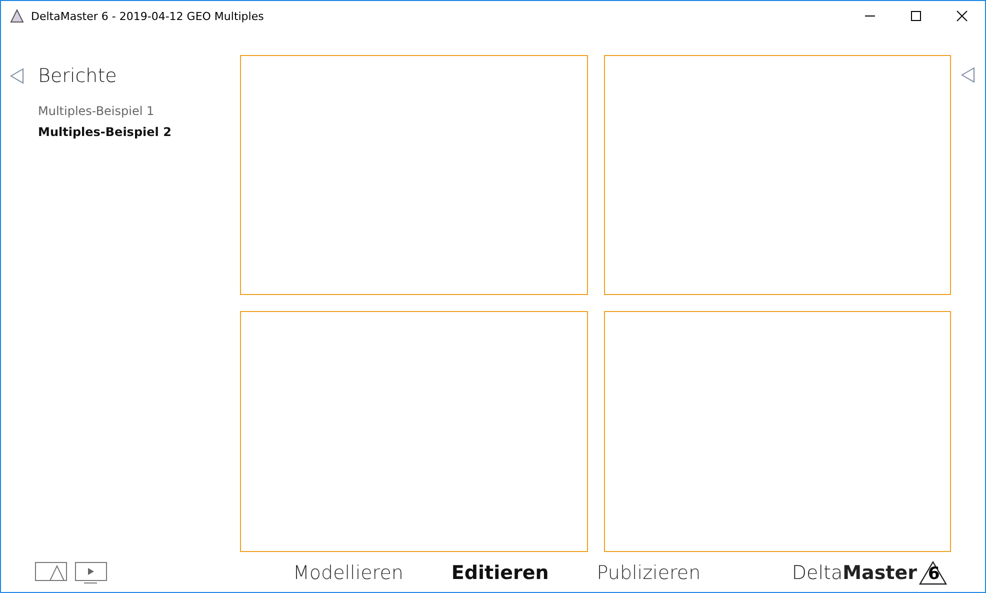  I want to click on app-logo-icon, so click(17, 16).